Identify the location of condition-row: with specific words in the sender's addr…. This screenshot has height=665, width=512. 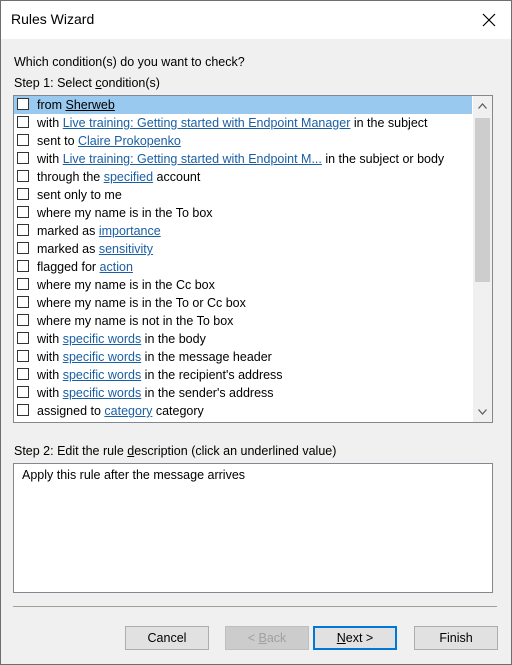
(243, 393).